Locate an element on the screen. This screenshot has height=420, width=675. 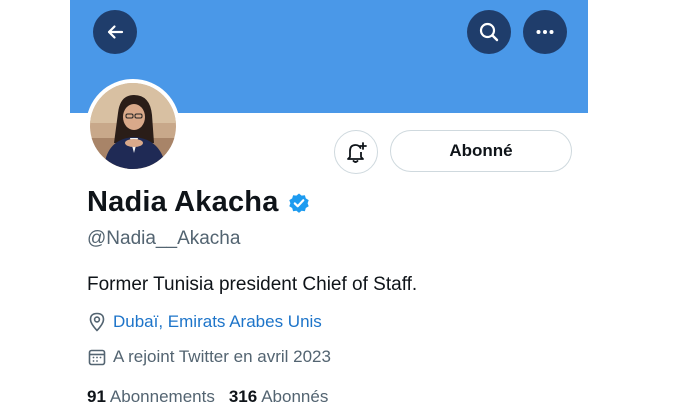
followers-count: 316 is located at coordinates (243, 397).